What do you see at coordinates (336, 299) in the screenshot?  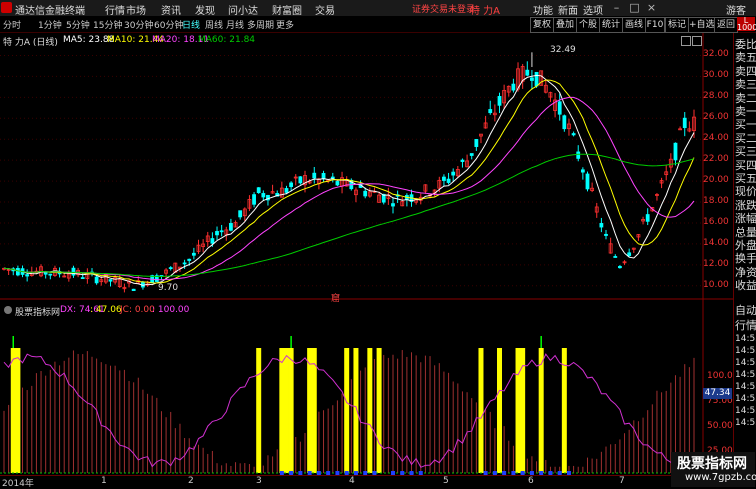 I see `gap-marker: 窟` at bounding box center [336, 299].